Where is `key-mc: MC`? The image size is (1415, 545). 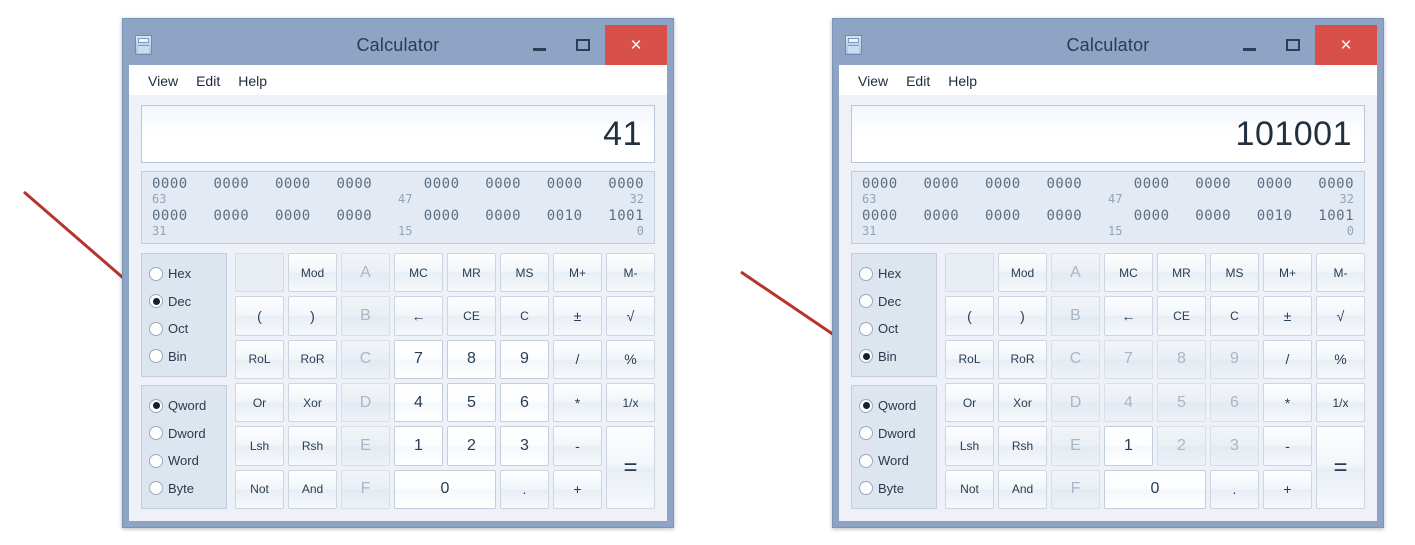
key-mc: MC is located at coordinates (418, 273).